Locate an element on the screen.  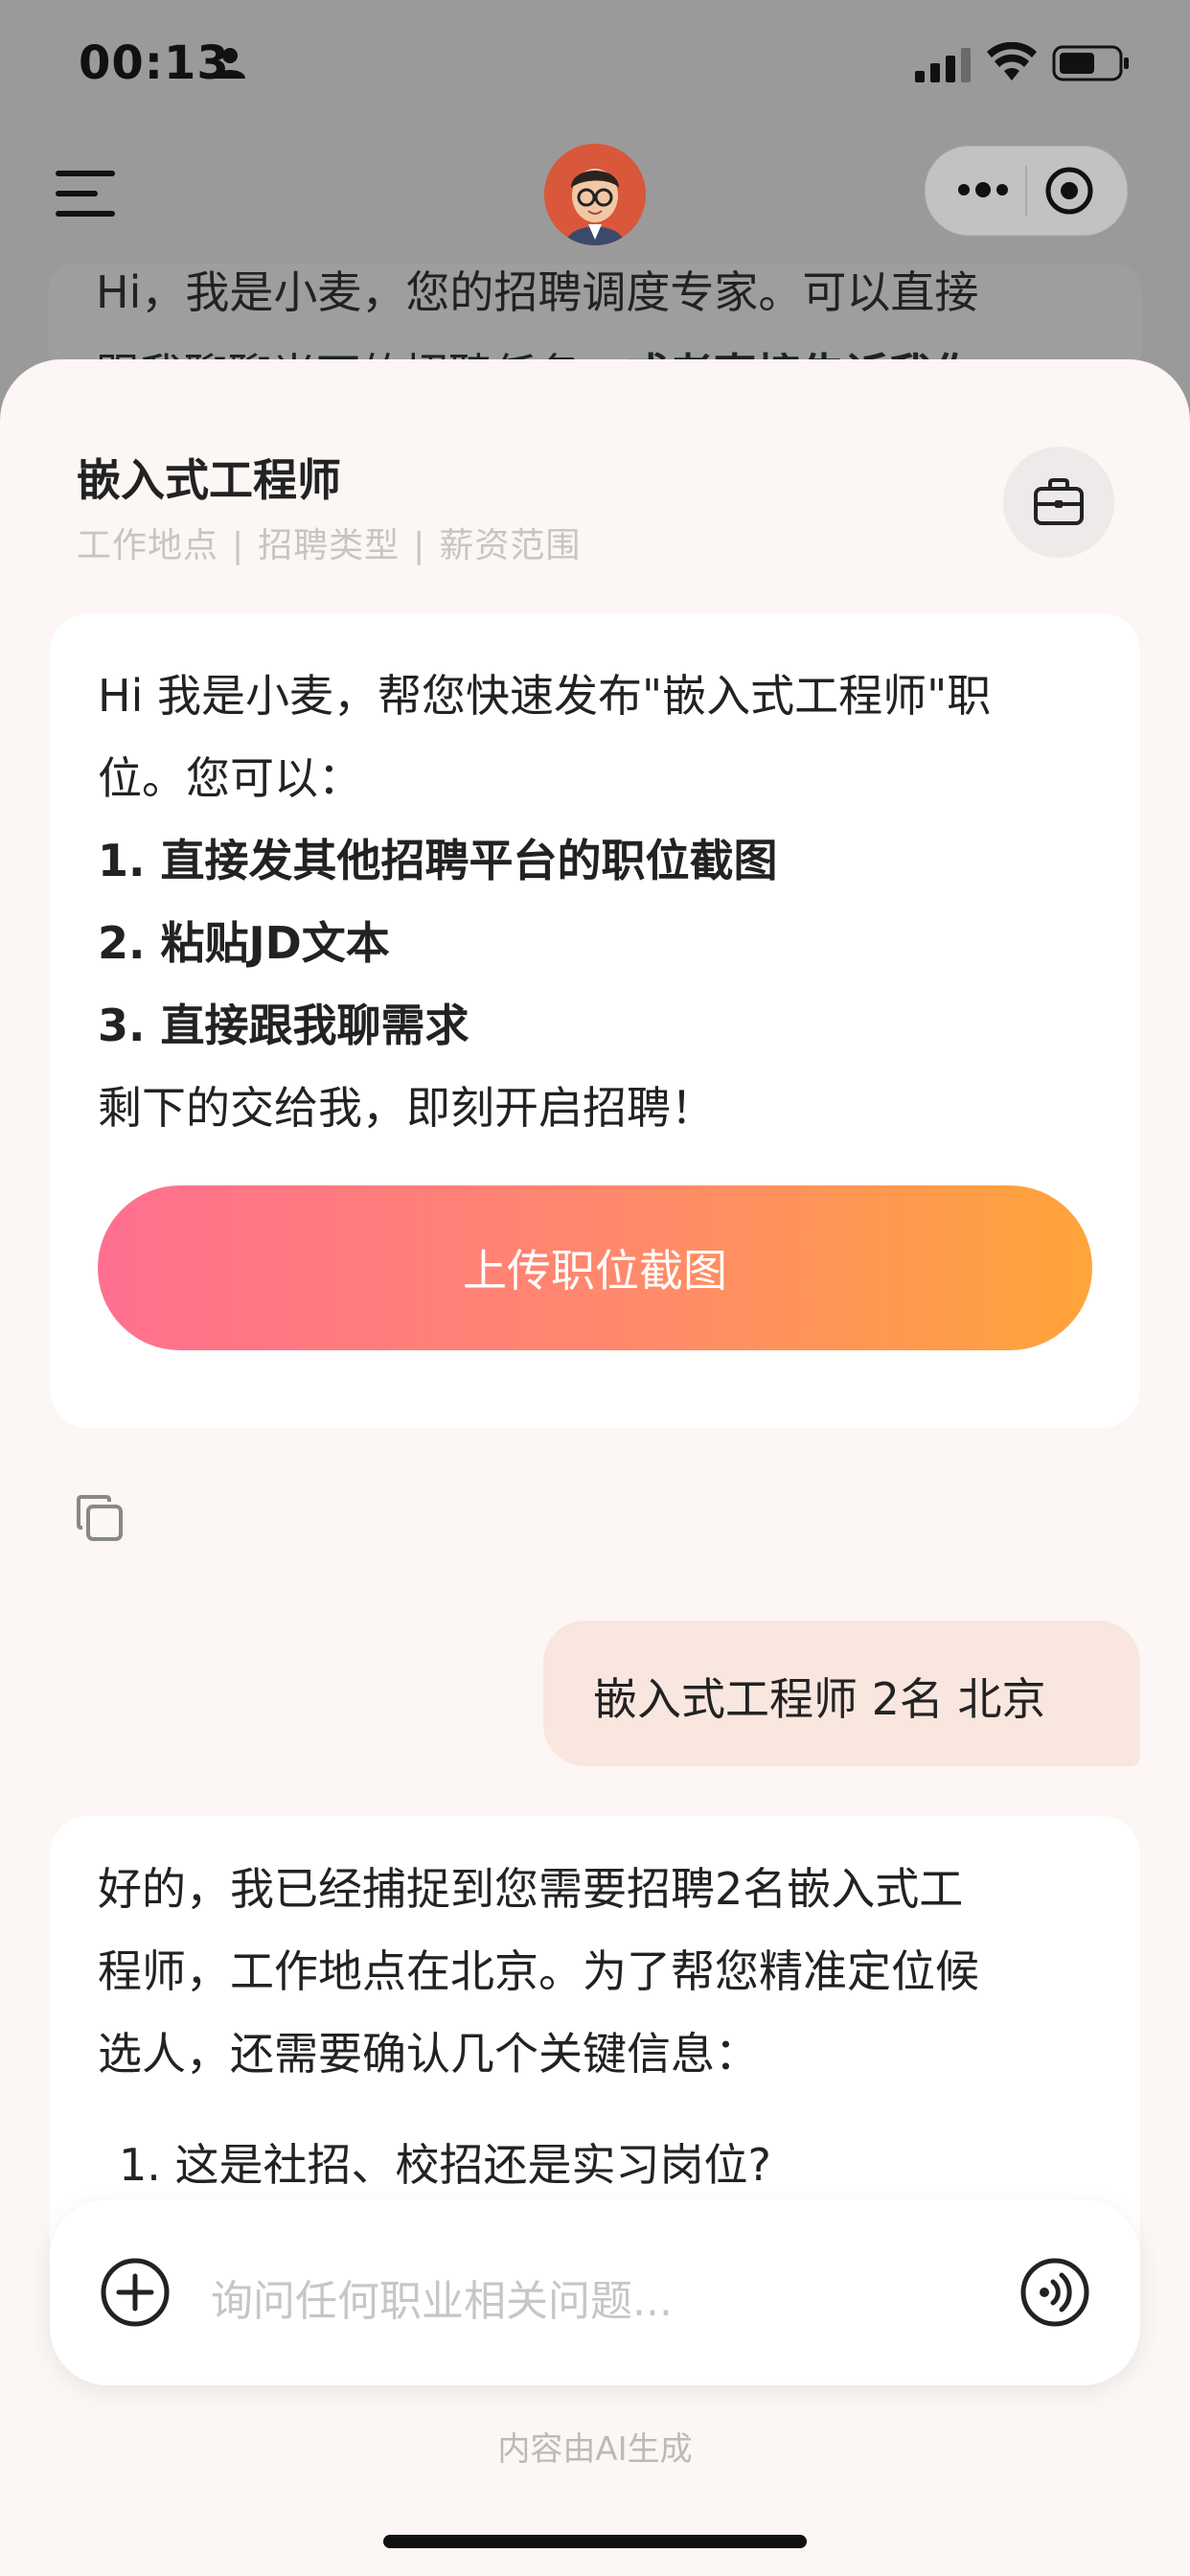
bot-reply-line: 好的，我已经捕捉到您需要招聘2名嵌入式工 is located at coordinates (531, 1889).